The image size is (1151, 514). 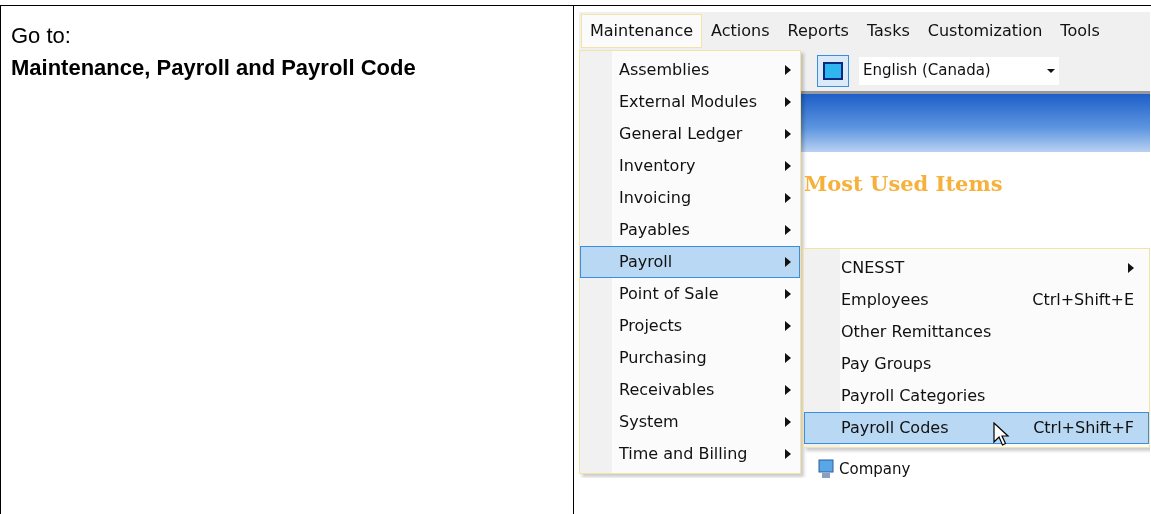 What do you see at coordinates (690, 294) in the screenshot?
I see `menu-item: Point of Sale` at bounding box center [690, 294].